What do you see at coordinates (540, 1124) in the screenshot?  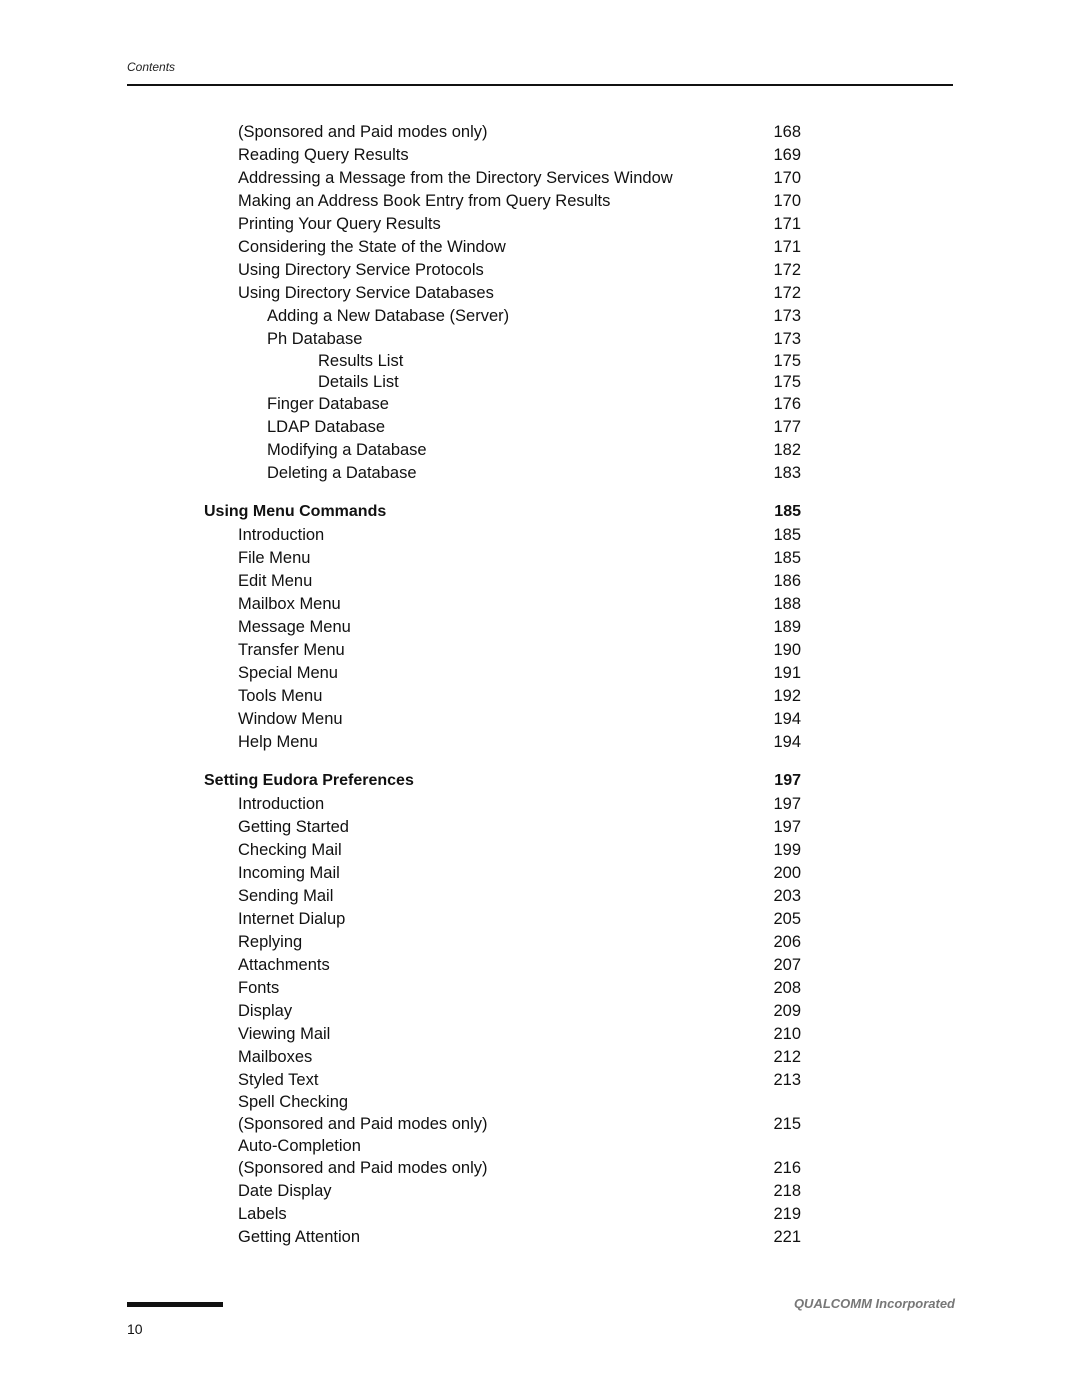 I see `toc-entry: (Sponsored and Paid modes only) 215` at bounding box center [540, 1124].